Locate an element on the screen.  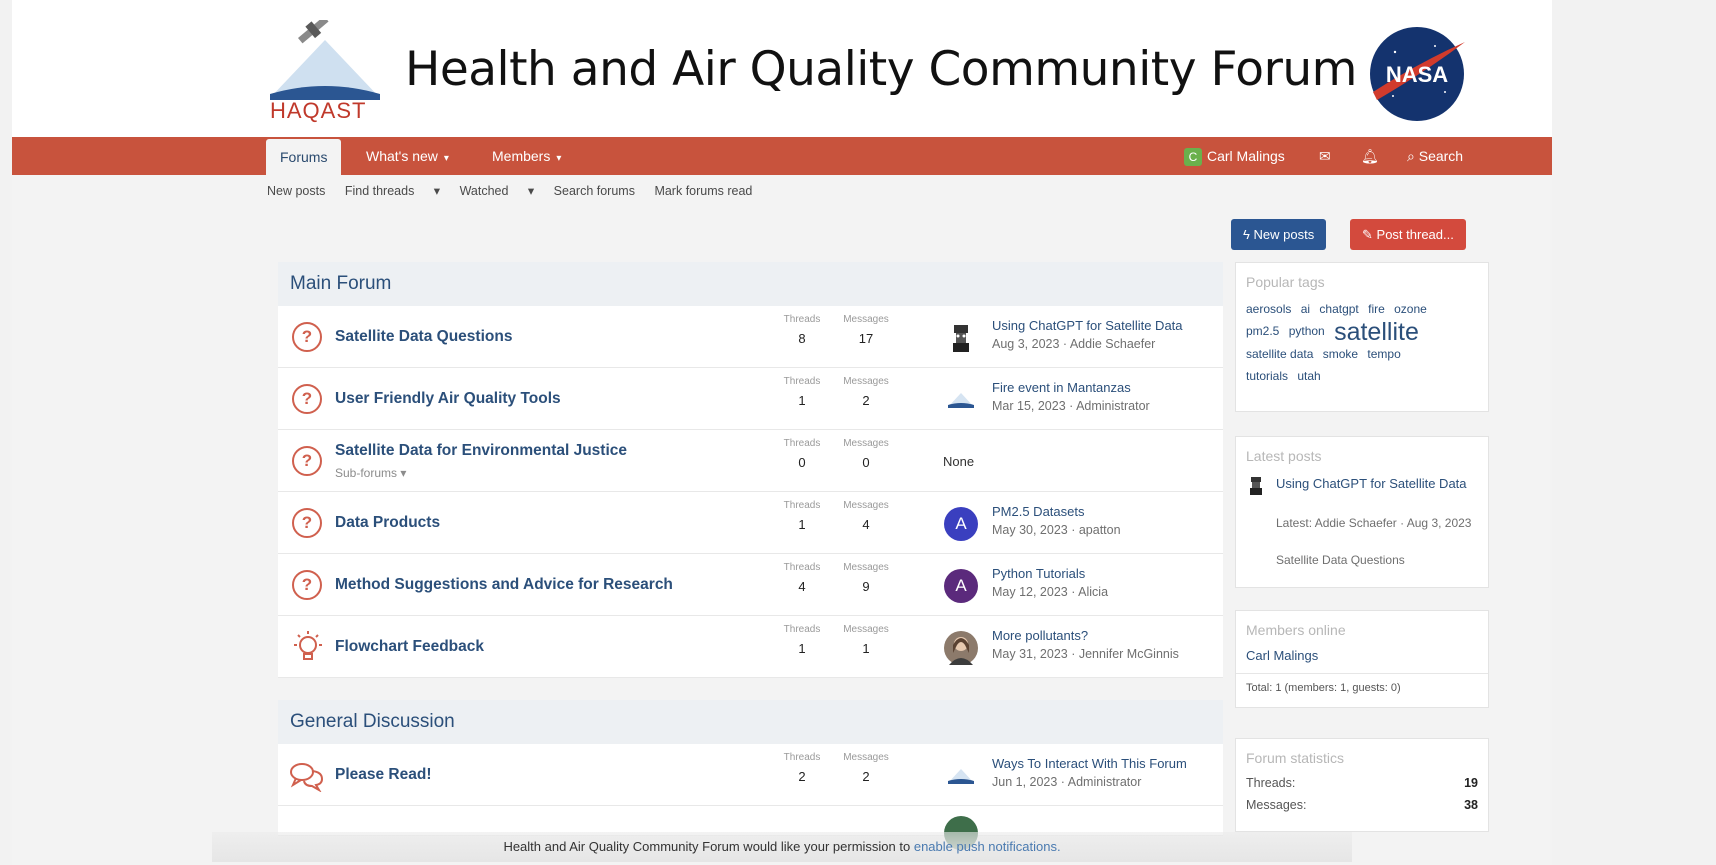
stat-threads: Threads: 19 is located at coordinates (1362, 783).